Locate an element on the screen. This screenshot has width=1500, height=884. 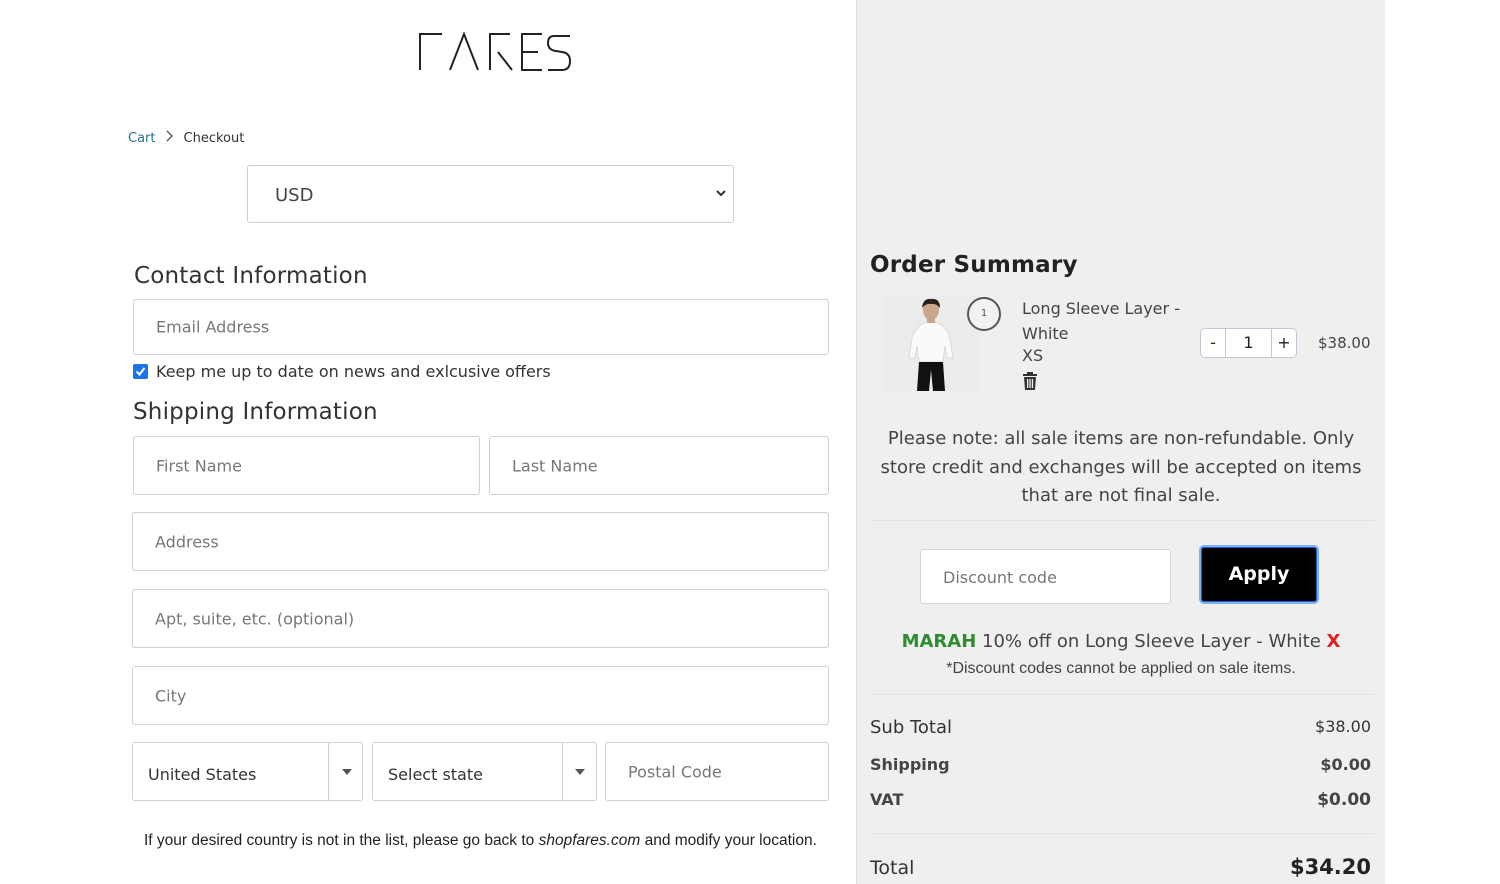
brand-logo is located at coordinates (495, 51).